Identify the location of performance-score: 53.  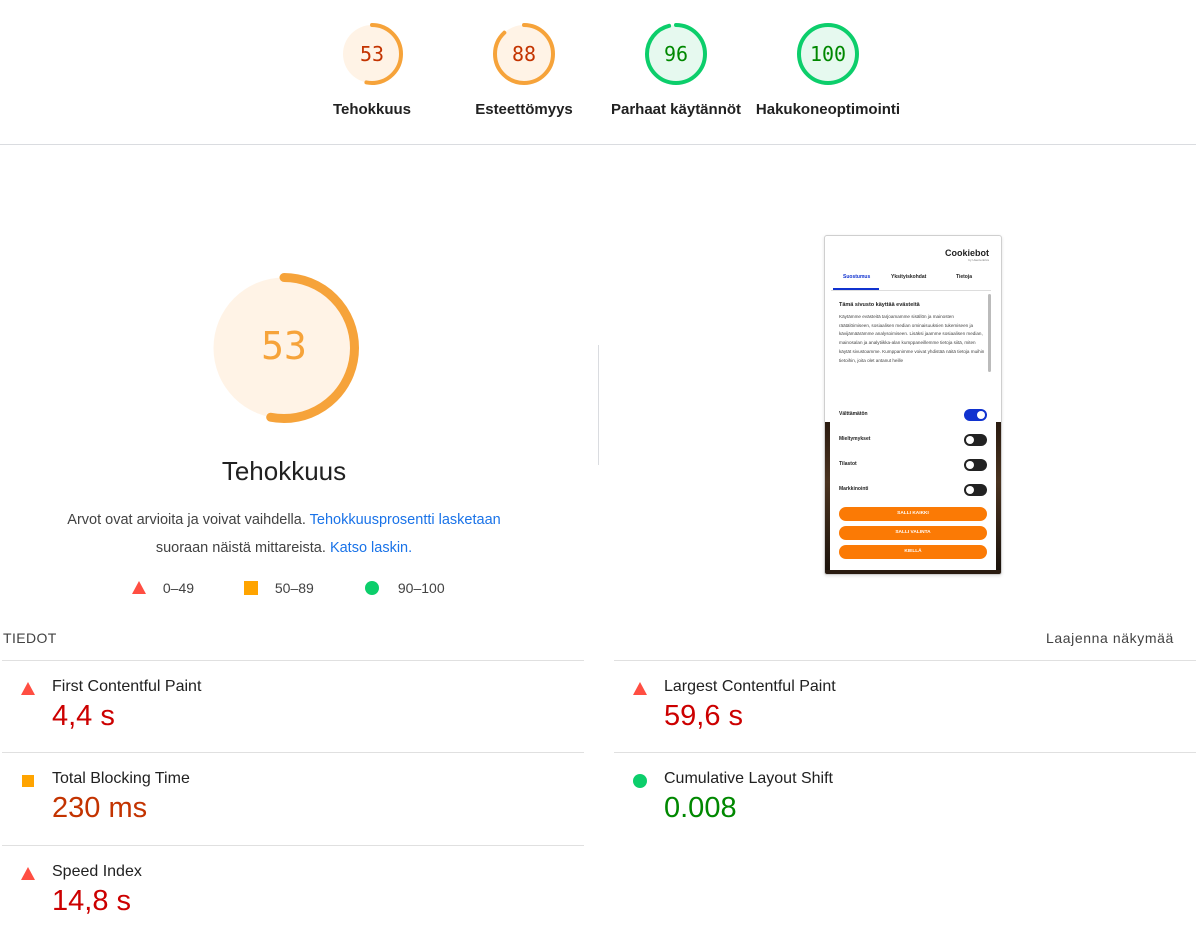
(284, 346).